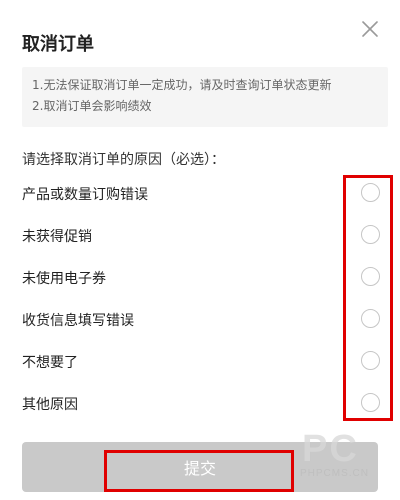 Image resolution: width=400 pixels, height=500 pixels. What do you see at coordinates (85, 195) in the screenshot?
I see `reason-label: 产品或数量订购错误` at bounding box center [85, 195].